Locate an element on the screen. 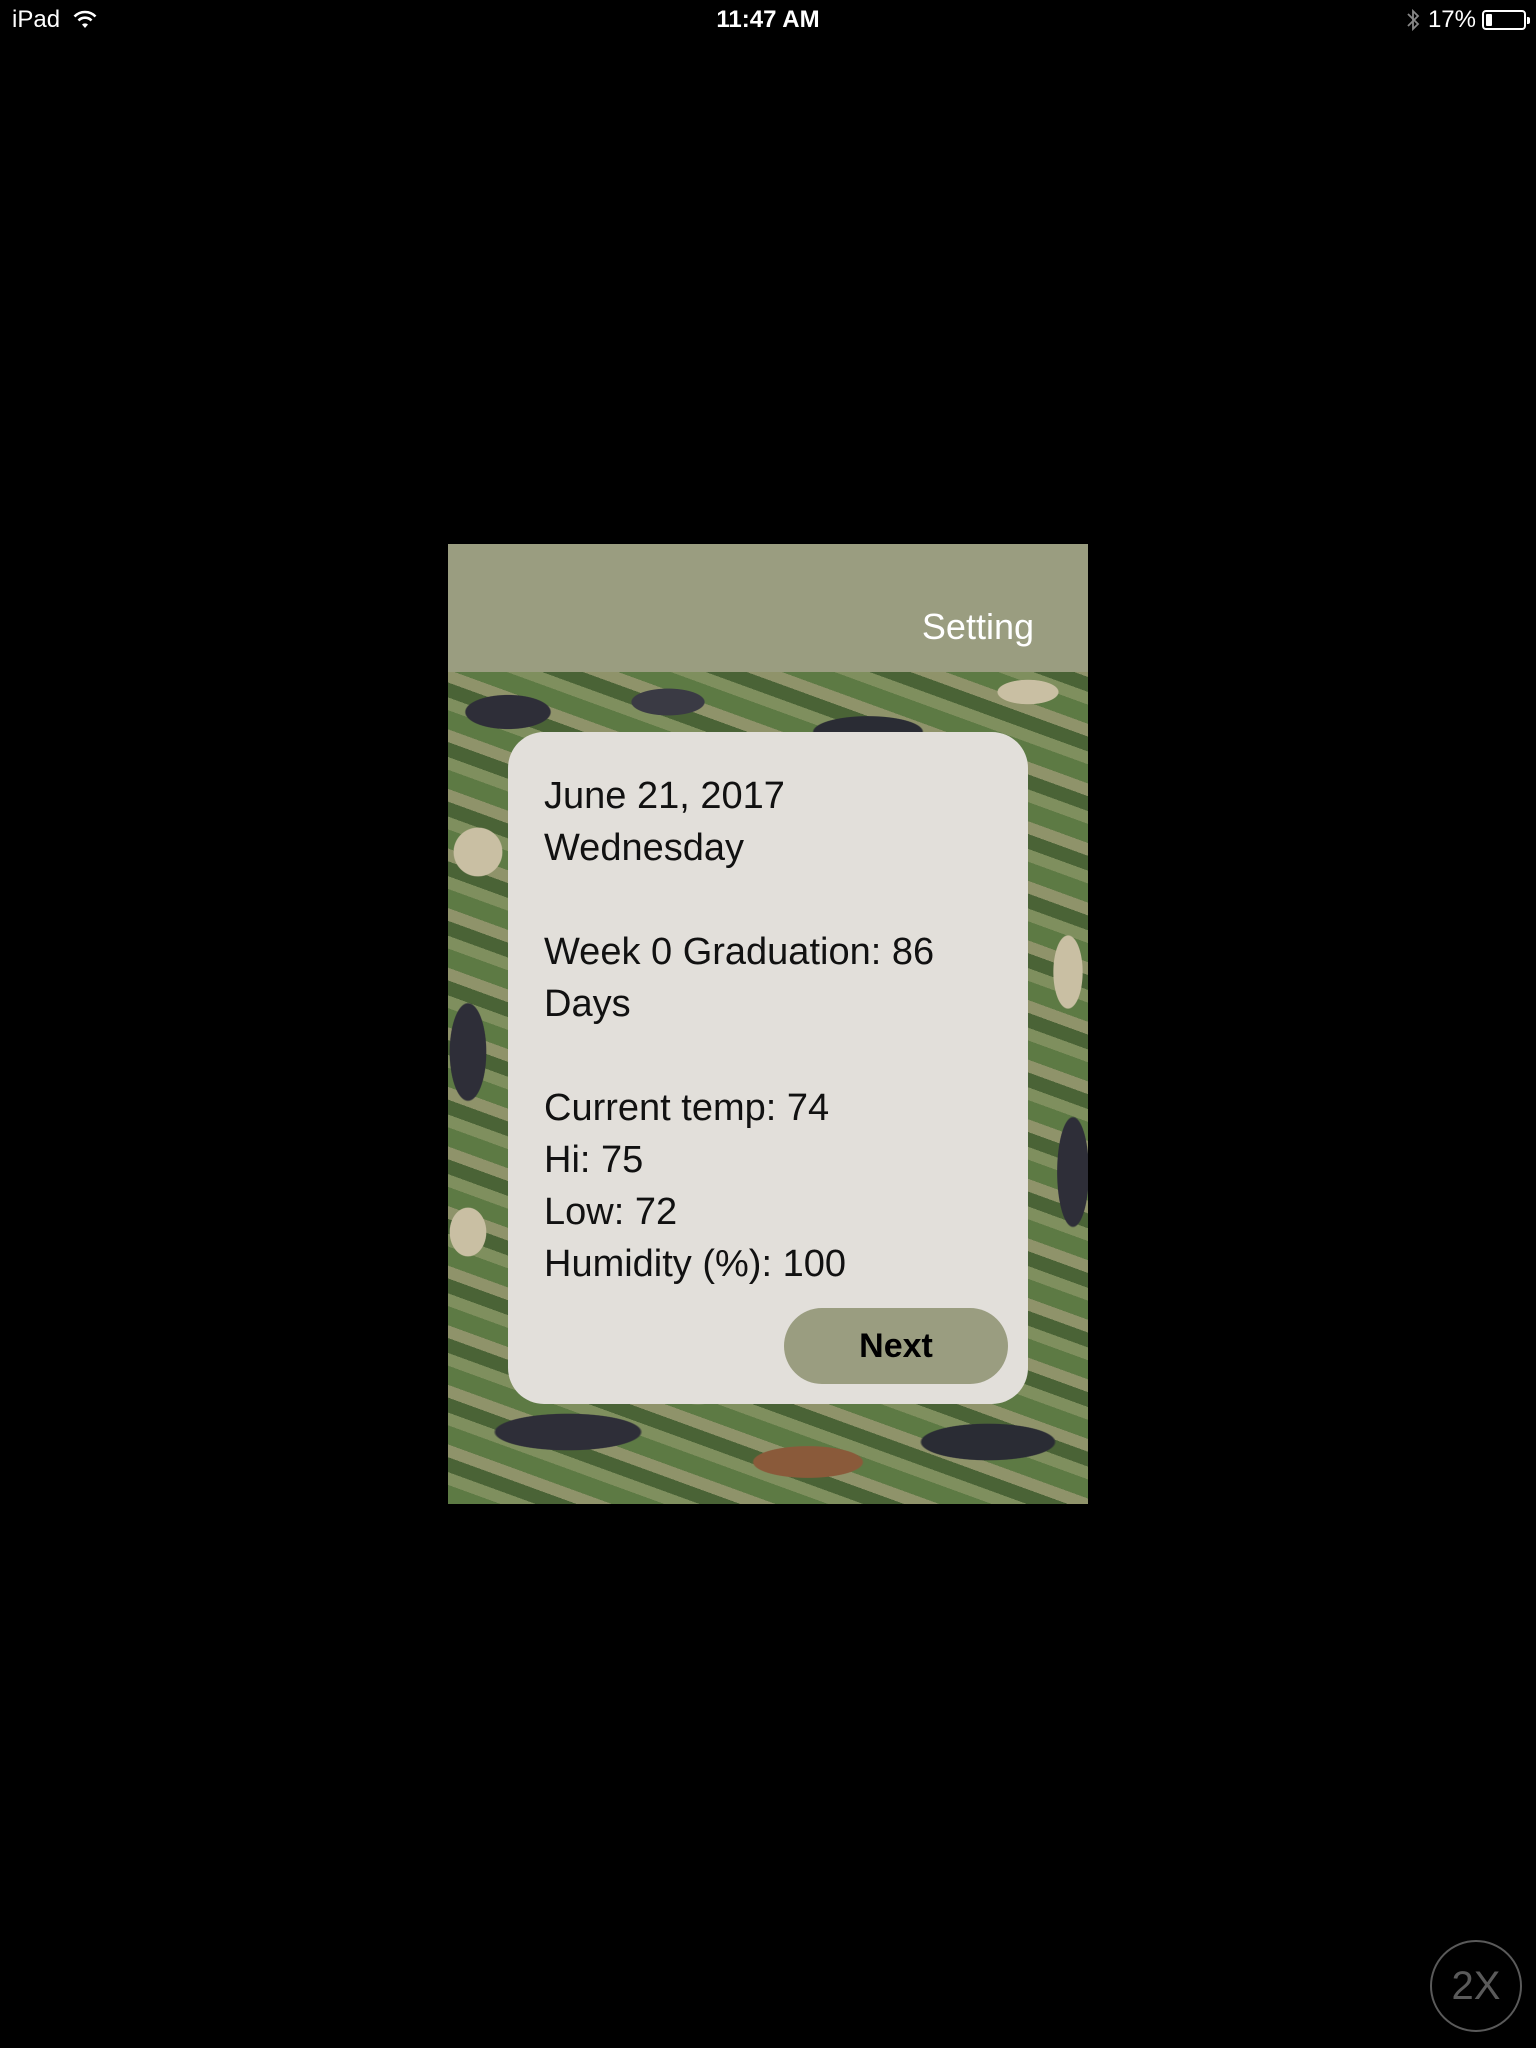 The height and width of the screenshot is (2048, 1536). battery-percent: 17% is located at coordinates (1451, 19).